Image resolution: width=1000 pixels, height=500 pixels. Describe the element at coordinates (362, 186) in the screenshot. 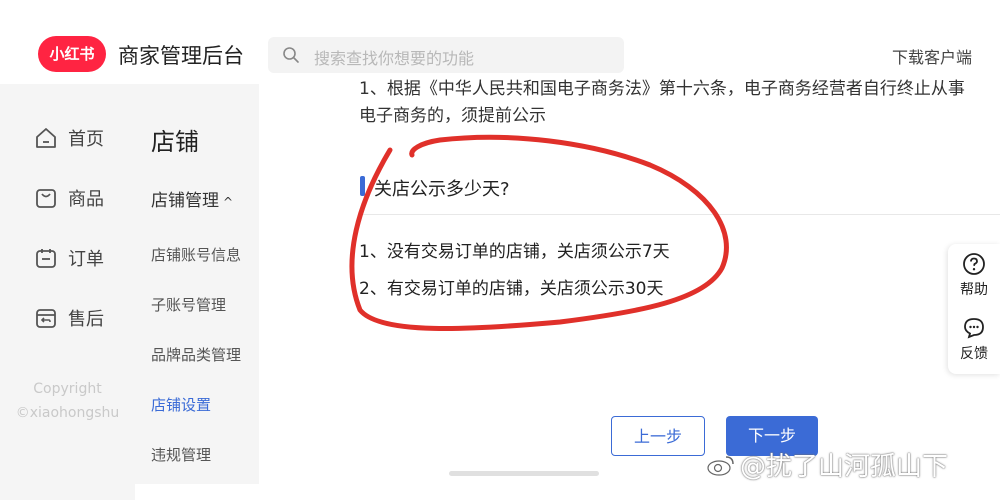

I see `section-marker` at that location.